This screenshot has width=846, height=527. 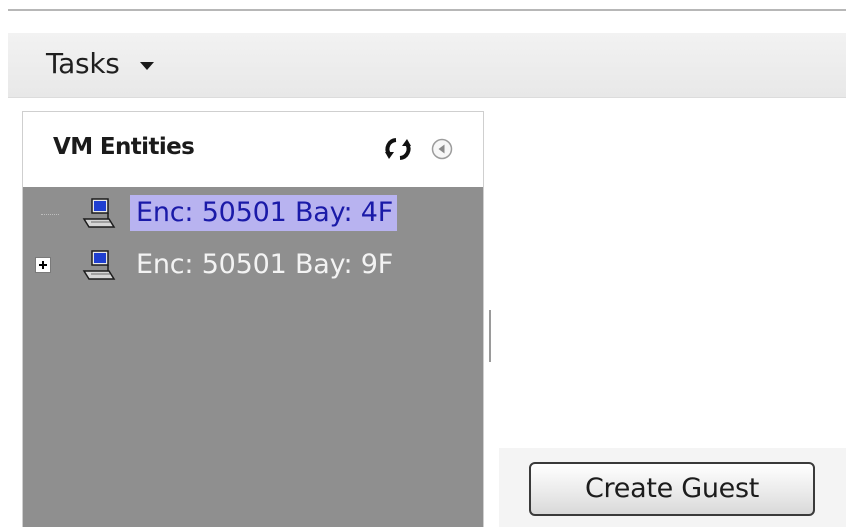 I want to click on collapse-left-icon, so click(x=442, y=149).